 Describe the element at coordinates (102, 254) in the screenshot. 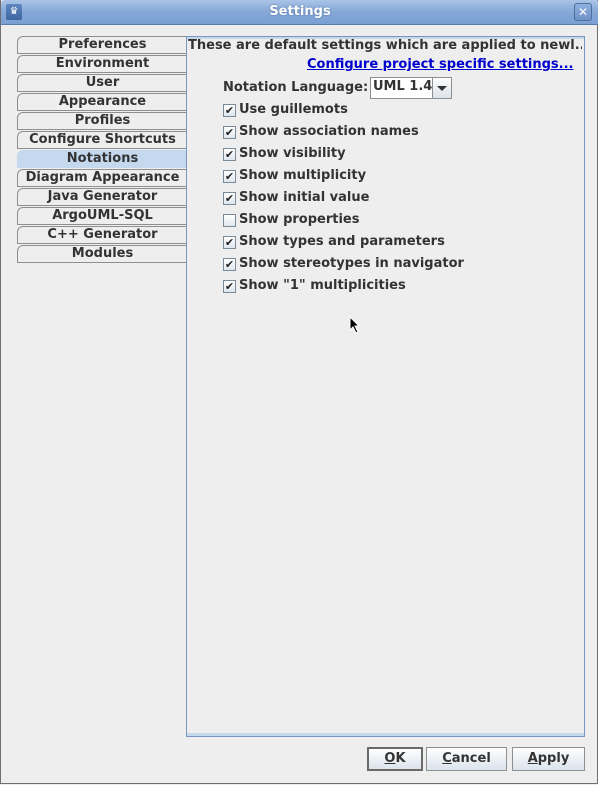

I see `tab-modules: Modules` at that location.